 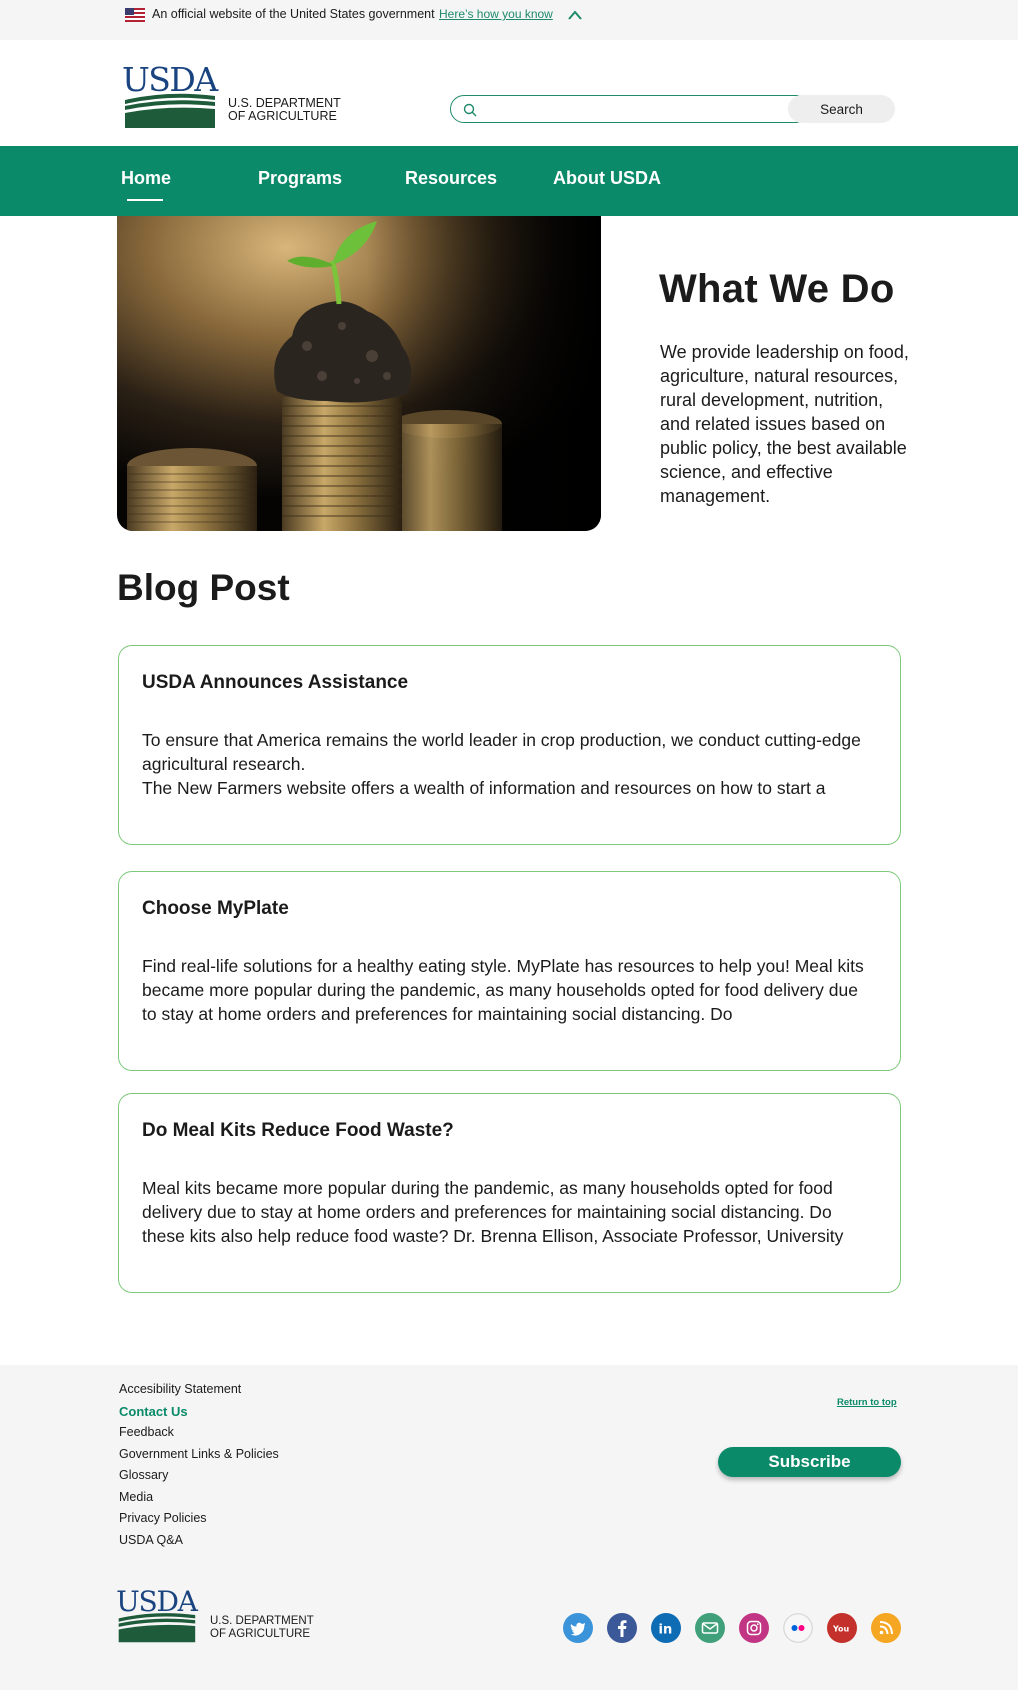 What do you see at coordinates (203, 587) in the screenshot?
I see `blog-section-title: Blog Post` at bounding box center [203, 587].